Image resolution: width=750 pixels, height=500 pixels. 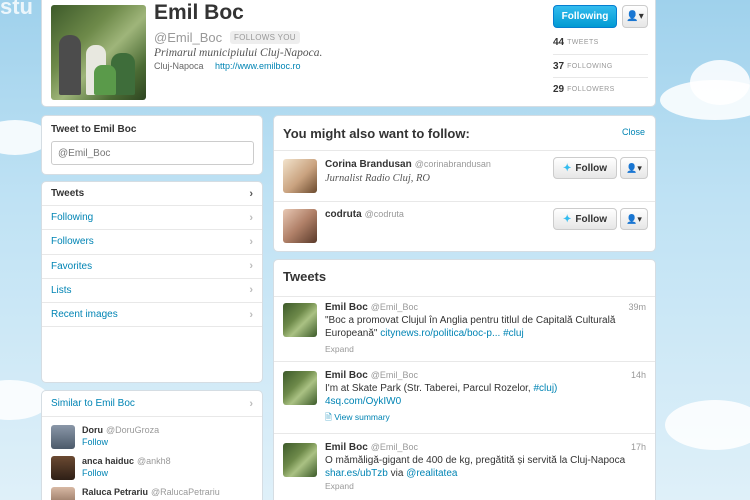 I want to click on user-name: Doru, so click(x=92, y=430).